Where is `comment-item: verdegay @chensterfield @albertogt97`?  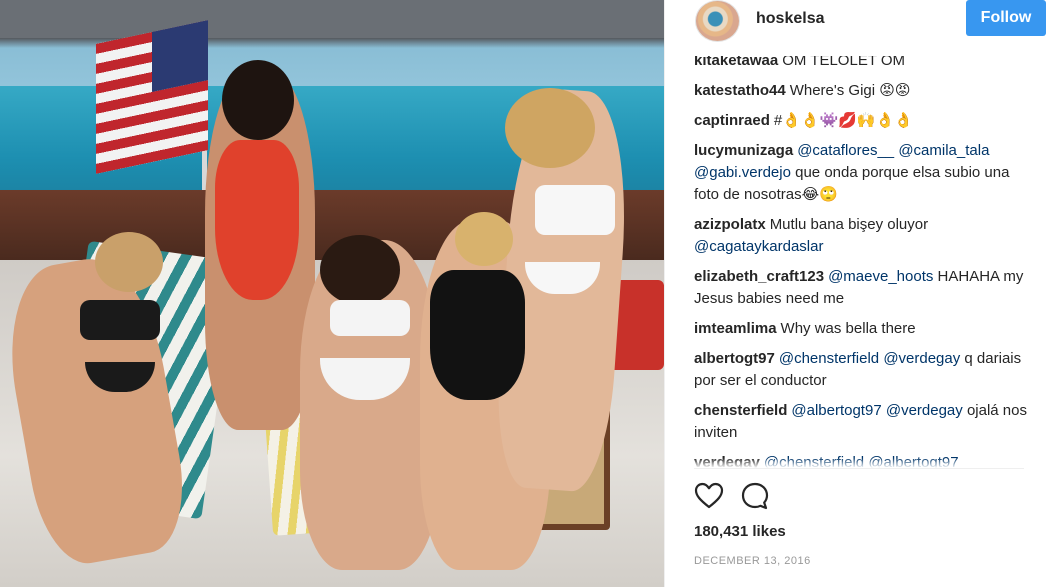
comment-item: verdegay @chensterfield @albertogt97 is located at coordinates (864, 460).